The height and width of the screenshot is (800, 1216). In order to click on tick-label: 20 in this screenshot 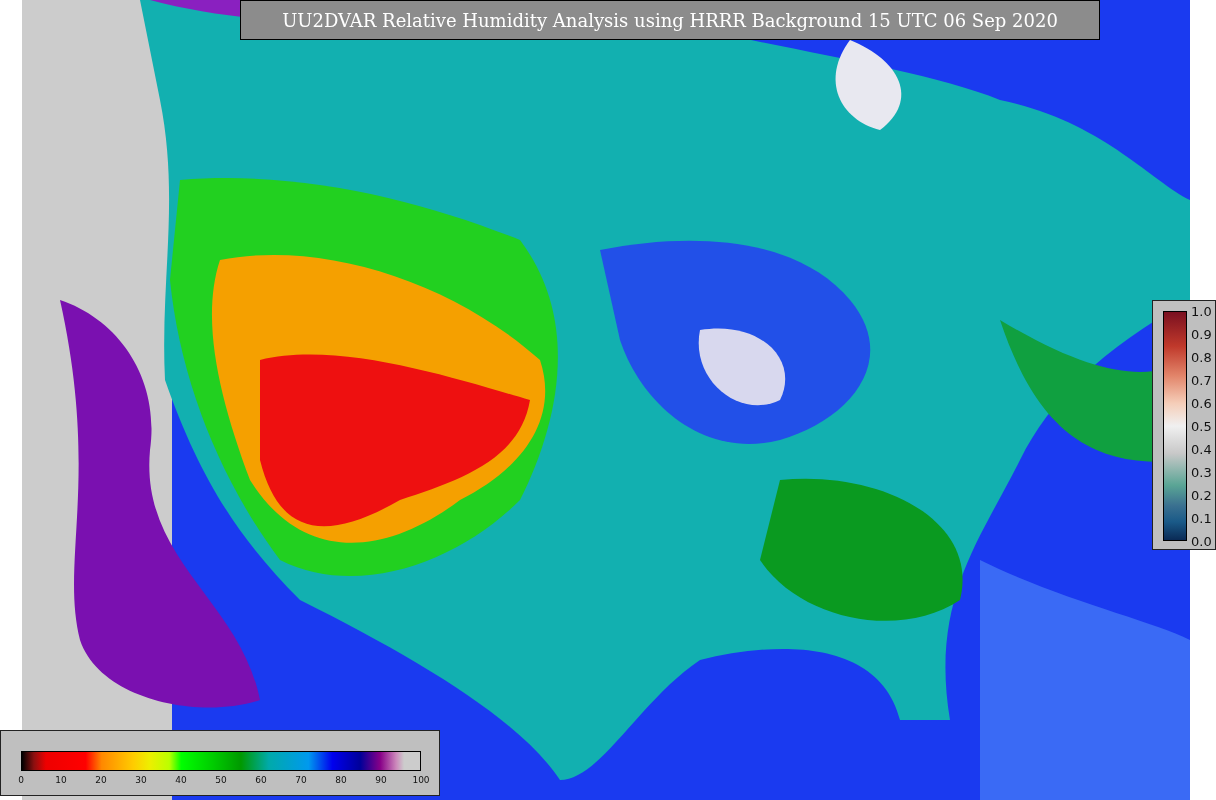, I will do `click(101, 780)`.